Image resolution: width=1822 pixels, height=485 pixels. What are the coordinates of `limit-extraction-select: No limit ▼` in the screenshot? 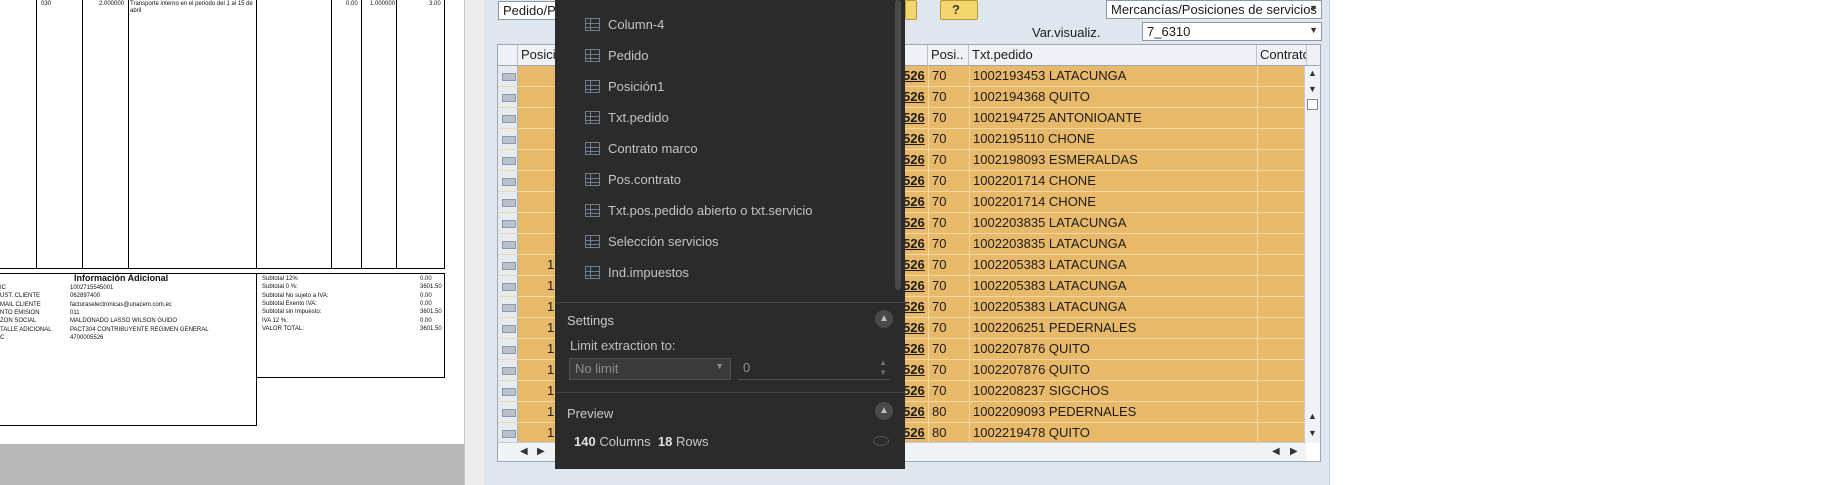 It's located at (650, 369).